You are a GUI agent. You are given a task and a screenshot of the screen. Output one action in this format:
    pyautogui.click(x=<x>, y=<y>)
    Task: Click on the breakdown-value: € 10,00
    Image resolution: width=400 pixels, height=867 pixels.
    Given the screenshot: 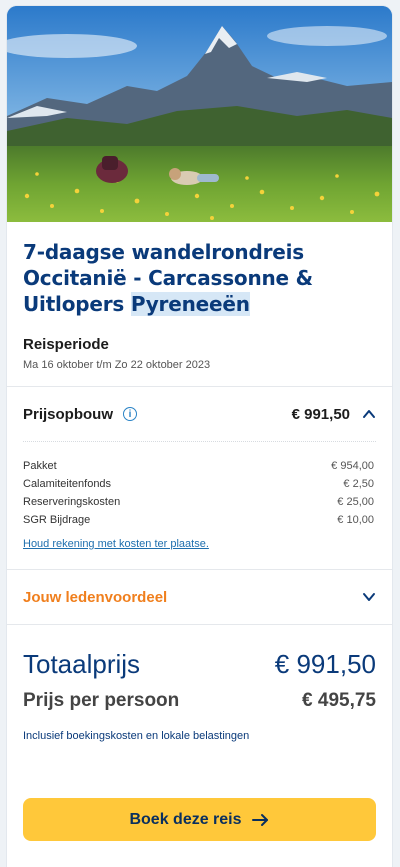 What is the action you would take?
    pyautogui.click(x=355, y=520)
    